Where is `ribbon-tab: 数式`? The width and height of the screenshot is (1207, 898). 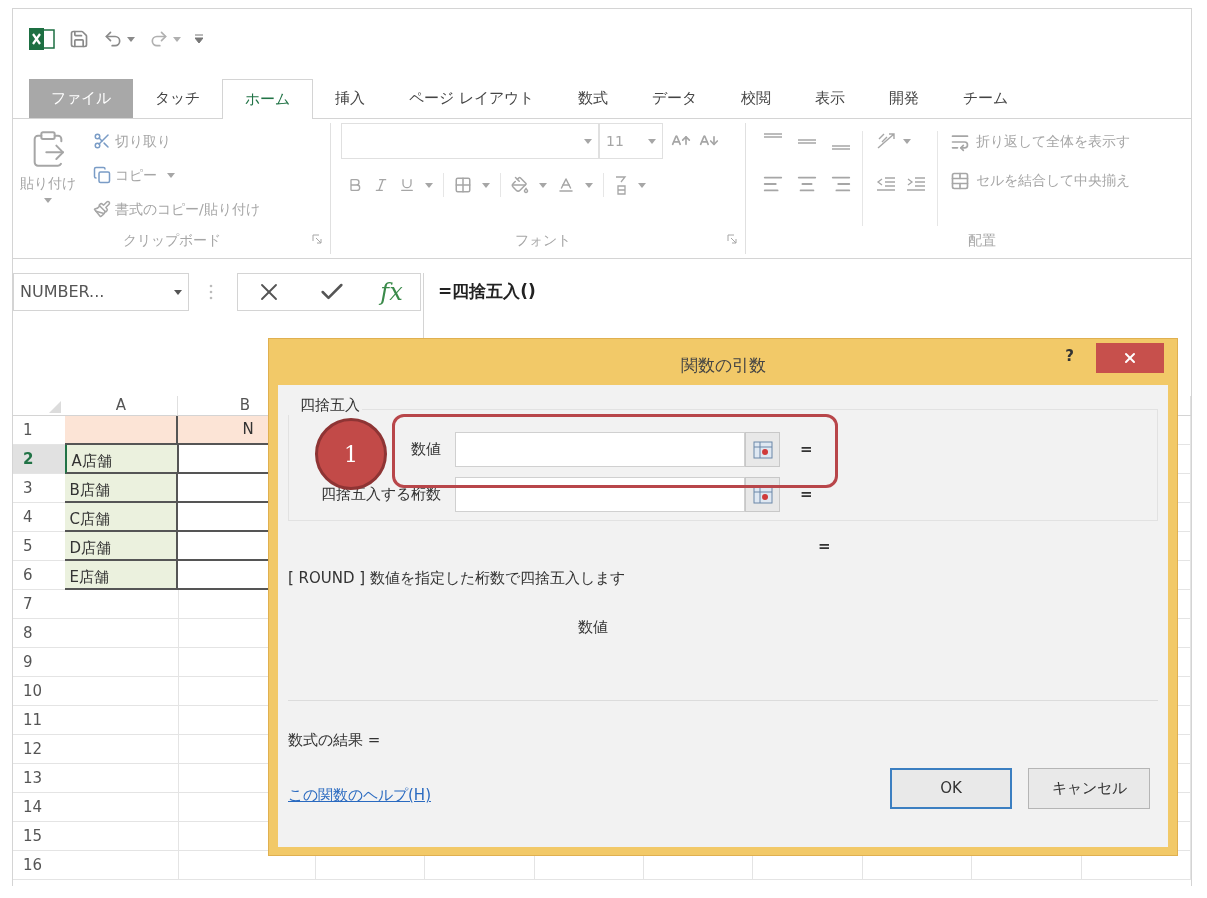 ribbon-tab: 数式 is located at coordinates (592, 98).